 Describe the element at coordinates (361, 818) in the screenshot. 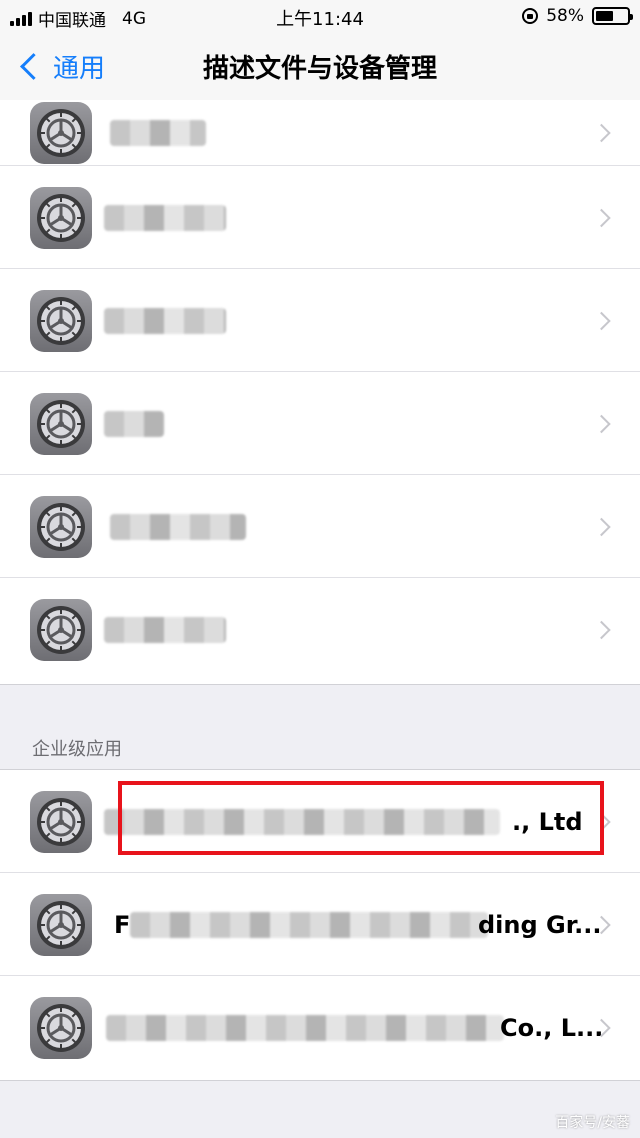

I see `highlight-box` at that location.